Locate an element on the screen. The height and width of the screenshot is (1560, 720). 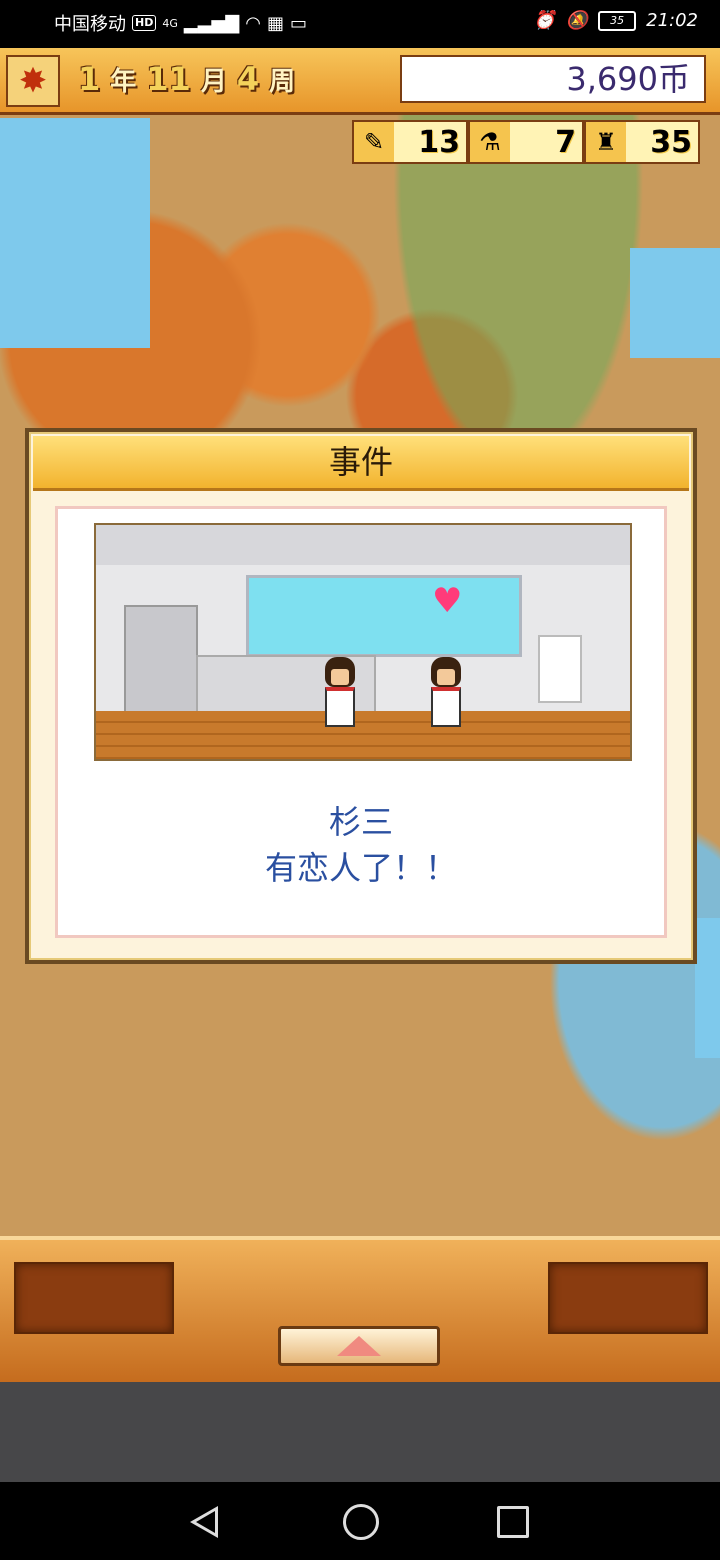
student-boy is located at coordinates (446, 693).